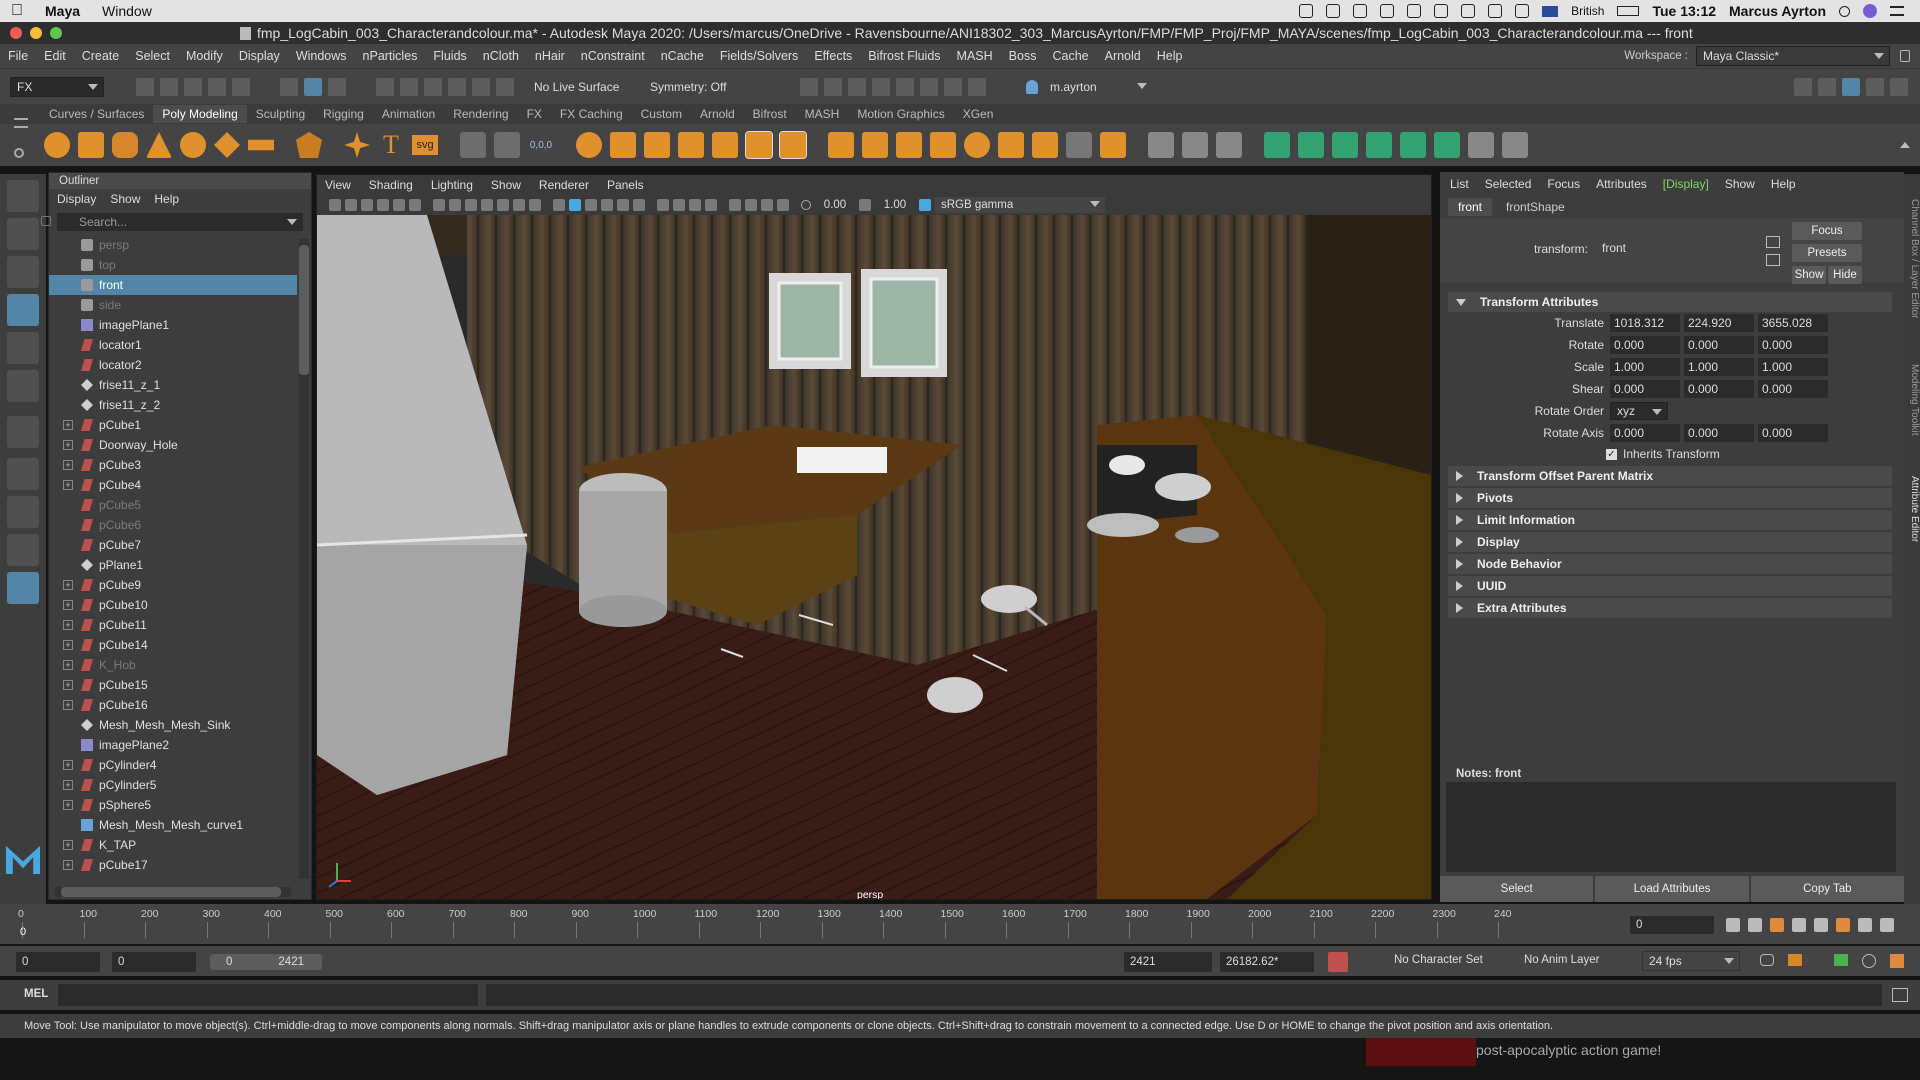 This screenshot has width=1920, height=1080. I want to click on shelf-tab: Animation, so click(408, 114).